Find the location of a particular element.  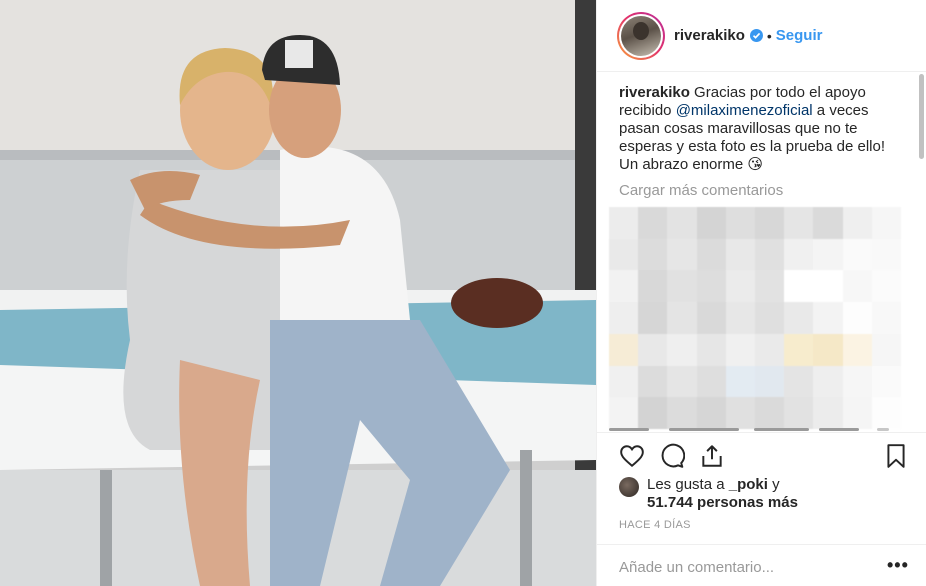

author-username: riverakiko is located at coordinates (709, 35).